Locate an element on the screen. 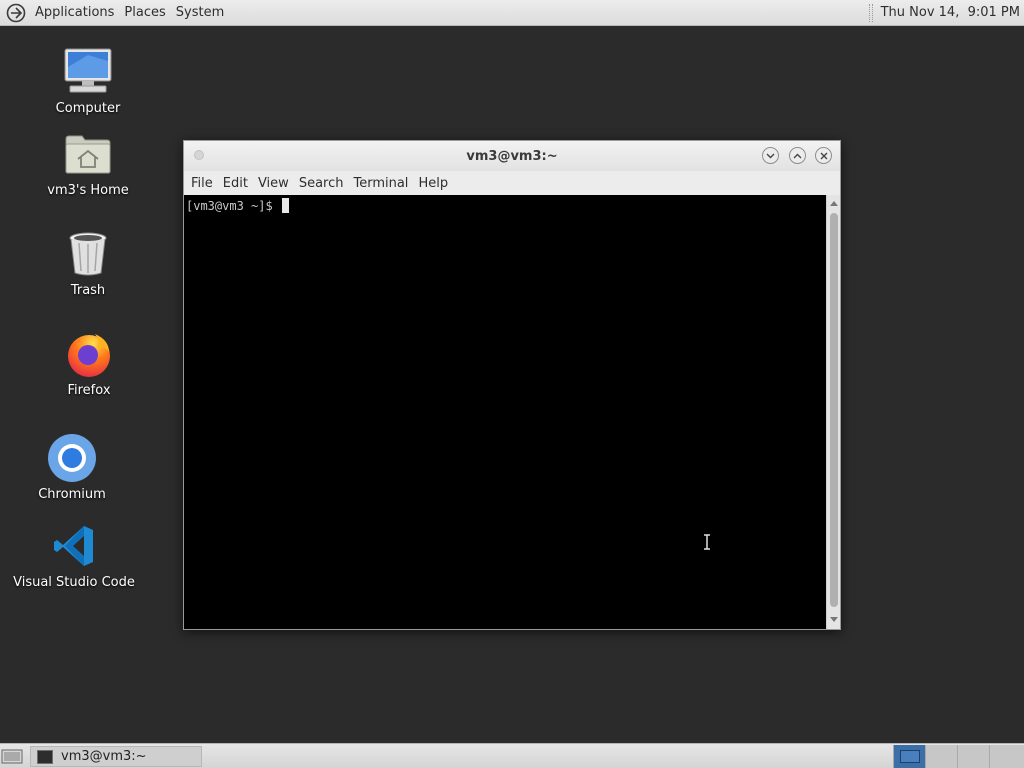 Image resolution: width=1024 pixels, height=768 pixels. firefox-icon is located at coordinates (89, 354).